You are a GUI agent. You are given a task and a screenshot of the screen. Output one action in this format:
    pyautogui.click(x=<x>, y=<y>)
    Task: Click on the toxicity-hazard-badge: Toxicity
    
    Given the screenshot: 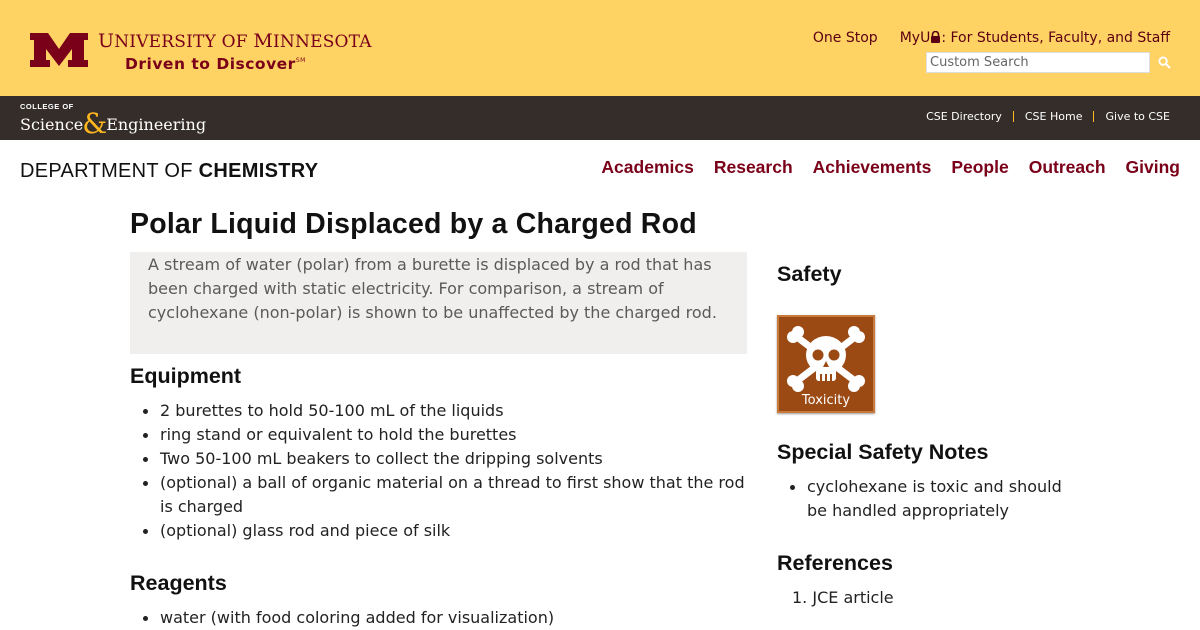 What is the action you would take?
    pyautogui.click(x=826, y=364)
    